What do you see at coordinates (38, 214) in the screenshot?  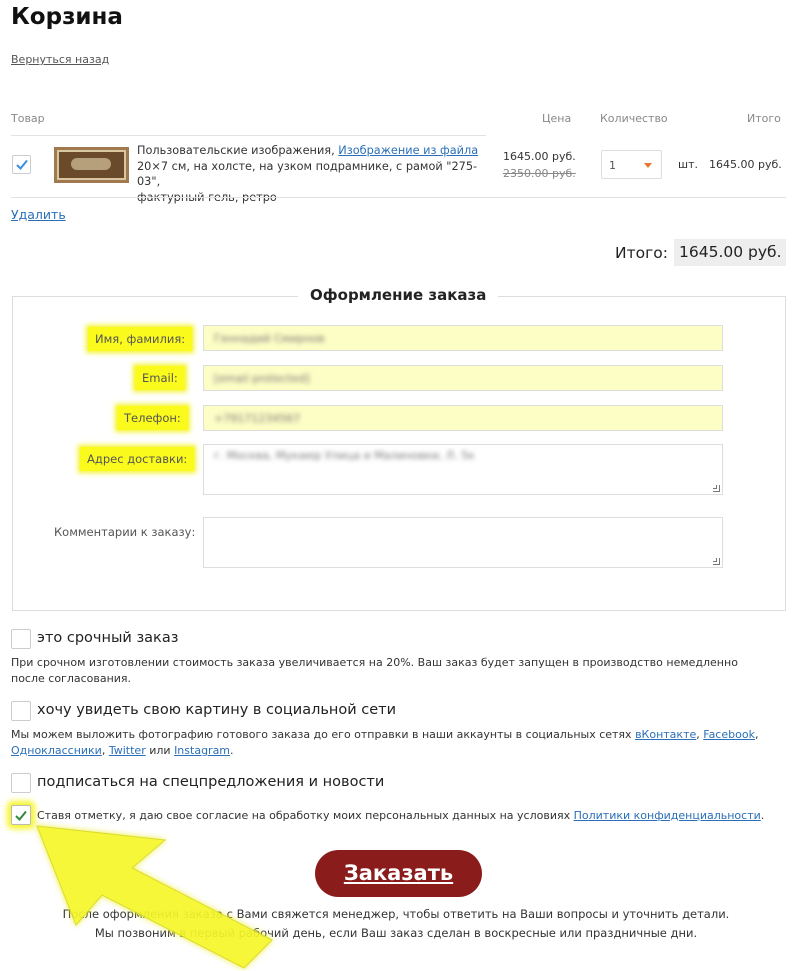 I see `delete-link: Удалить` at bounding box center [38, 214].